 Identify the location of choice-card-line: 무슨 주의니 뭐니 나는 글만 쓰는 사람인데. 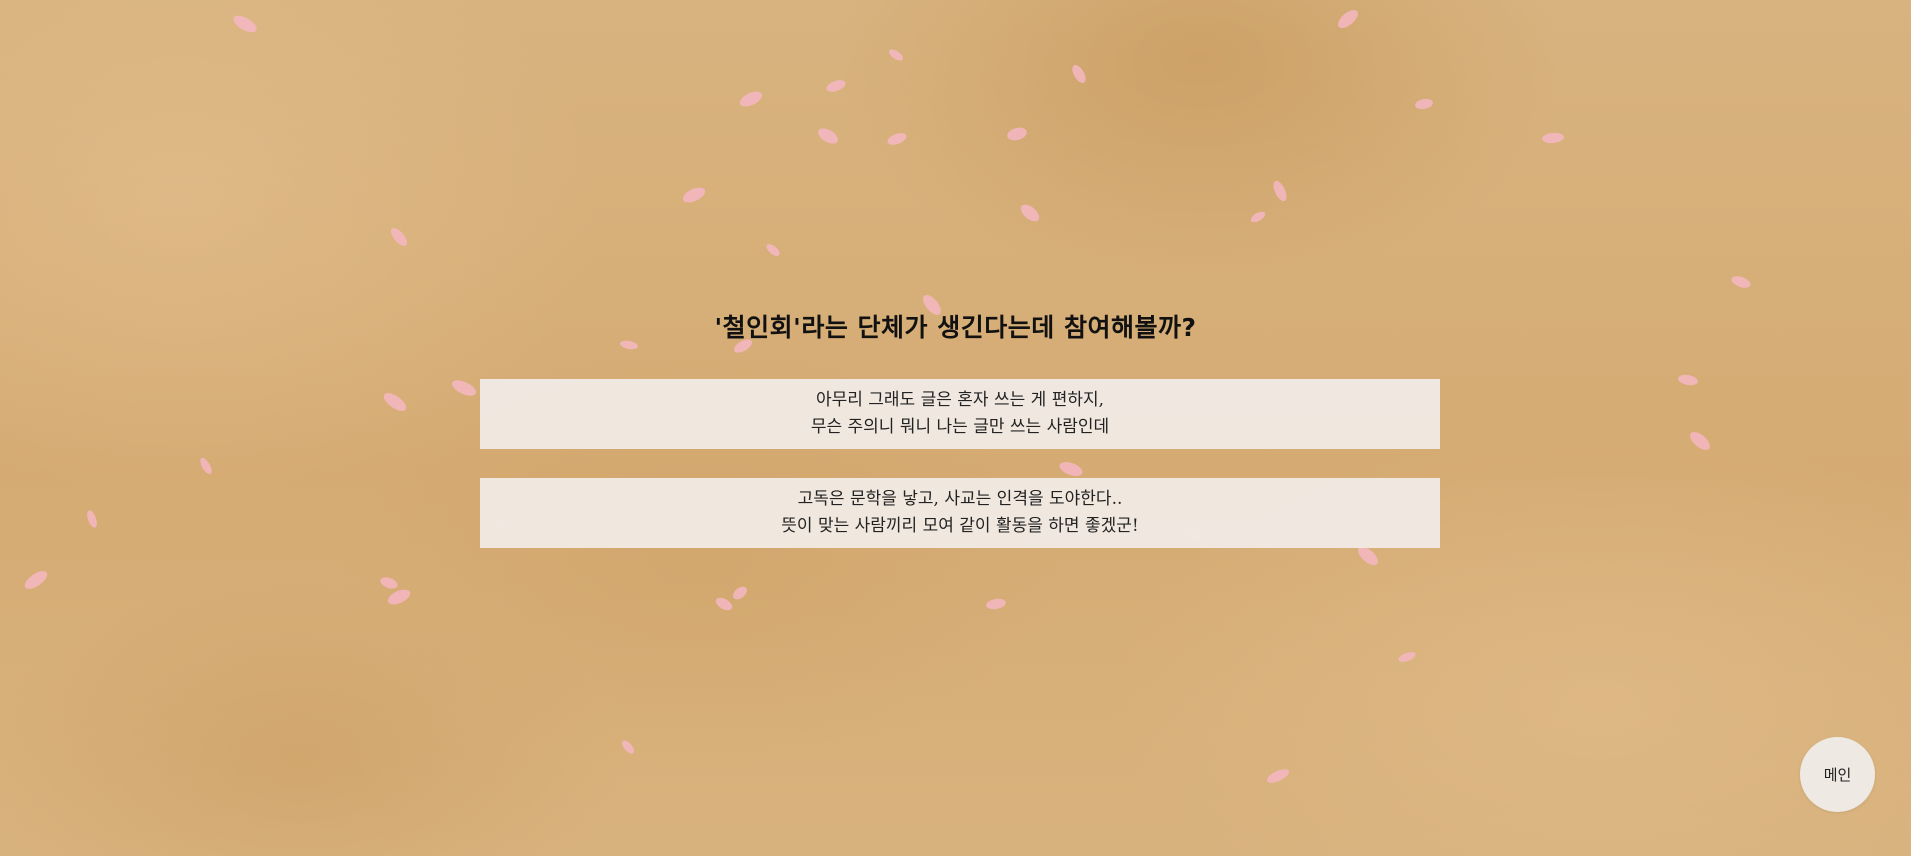
(960, 427).